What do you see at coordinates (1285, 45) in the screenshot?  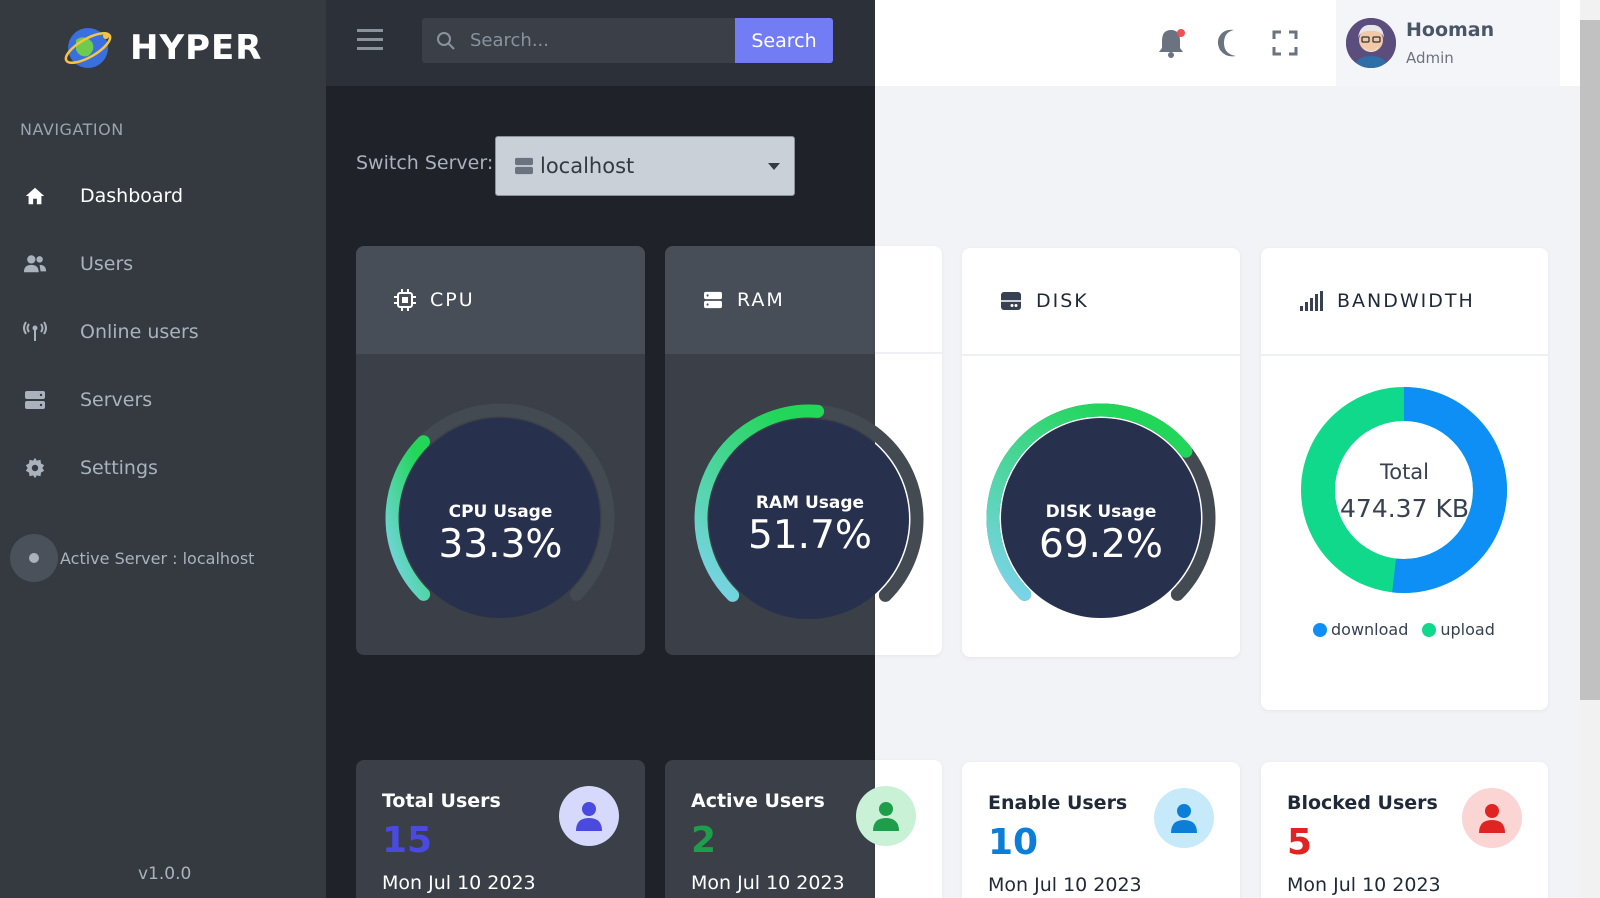 I see `fullscreen-icon` at bounding box center [1285, 45].